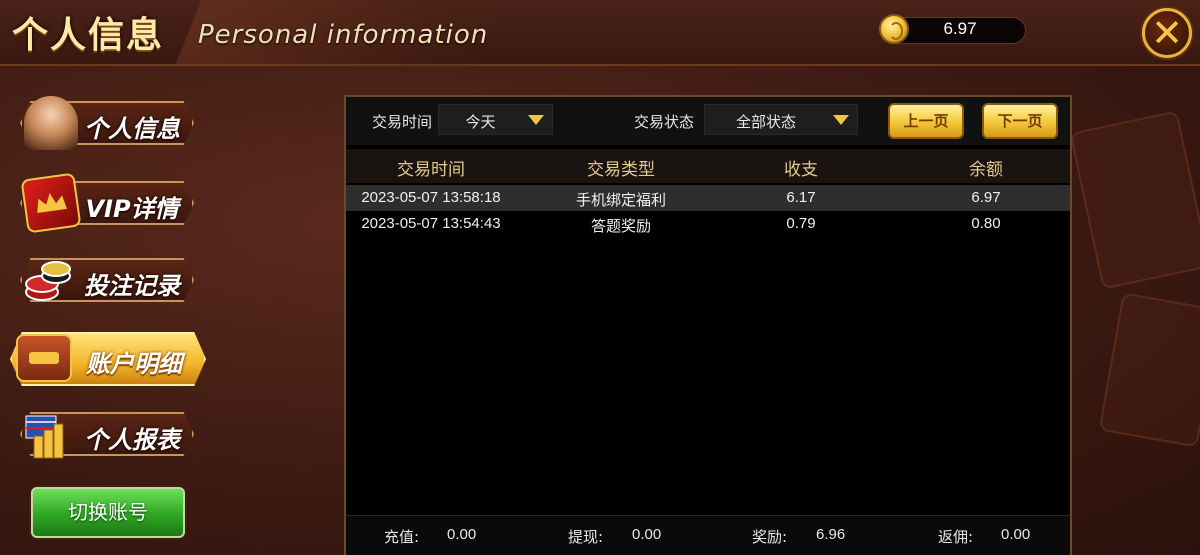 The height and width of the screenshot is (555, 1200). Describe the element at coordinates (600, 33) in the screenshot. I see `header-bar: 个人信息 Personal information 6.97 ✕` at that location.